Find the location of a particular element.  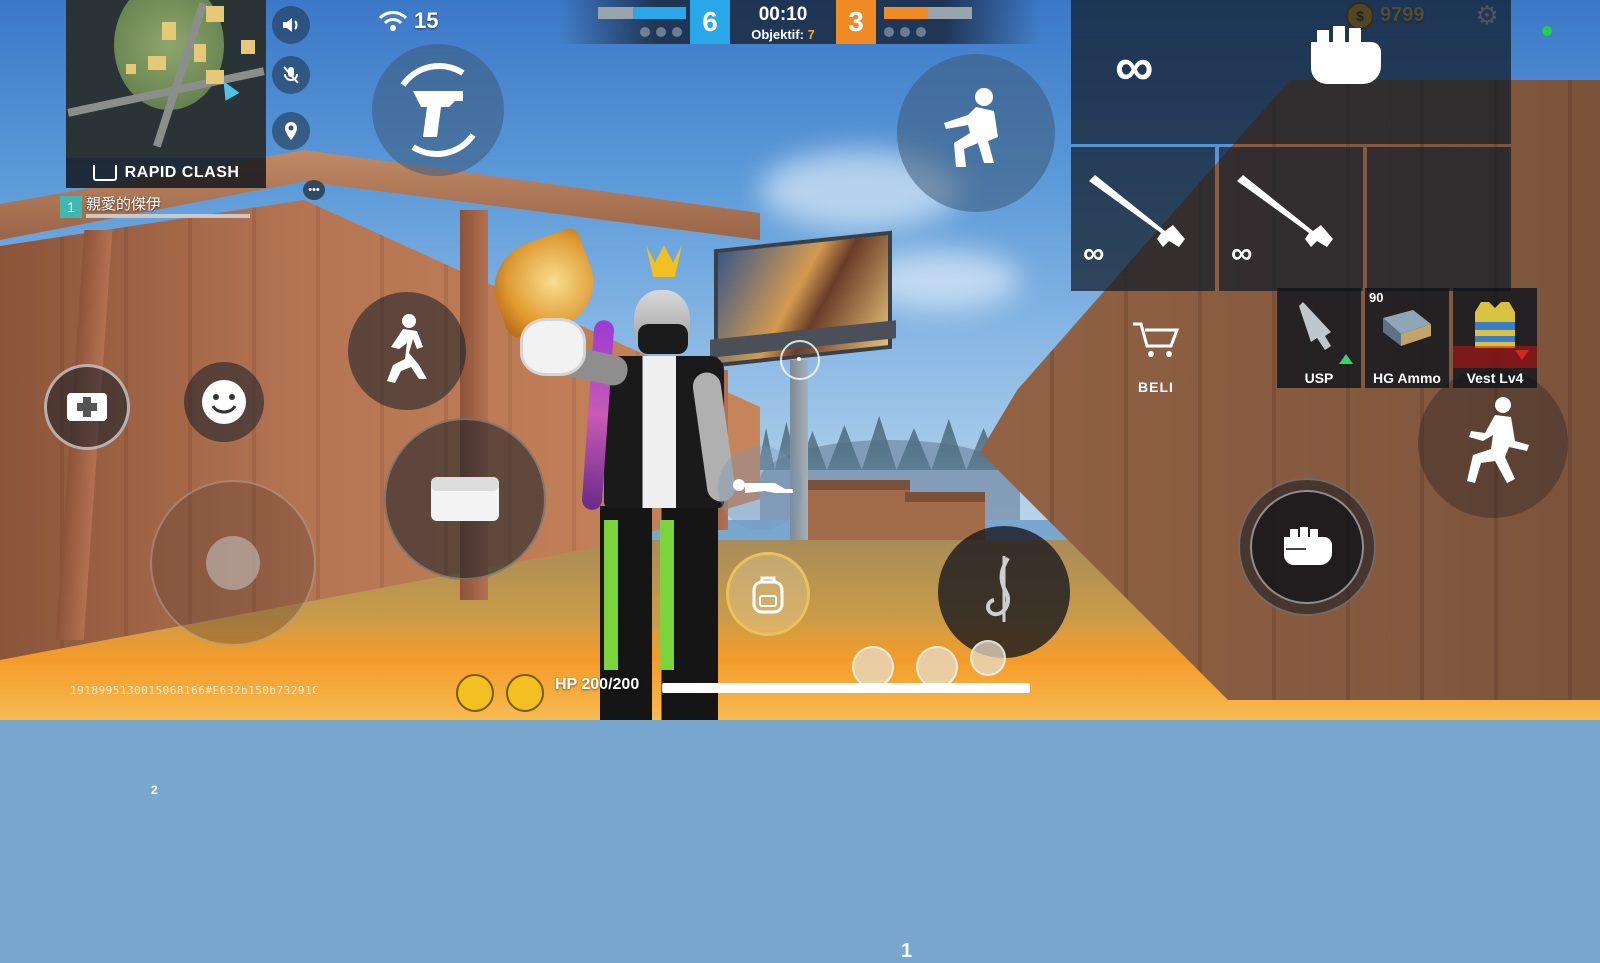

network-status: 15 is located at coordinates (408, 21).